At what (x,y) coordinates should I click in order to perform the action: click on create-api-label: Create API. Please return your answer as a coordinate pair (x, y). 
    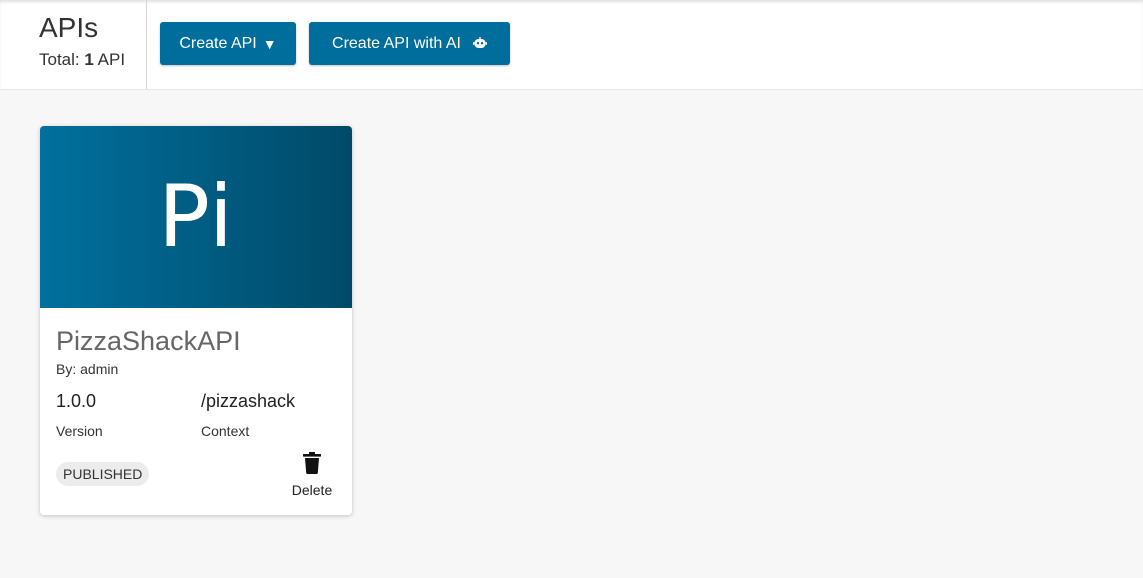
    Looking at the image, I should click on (218, 43).